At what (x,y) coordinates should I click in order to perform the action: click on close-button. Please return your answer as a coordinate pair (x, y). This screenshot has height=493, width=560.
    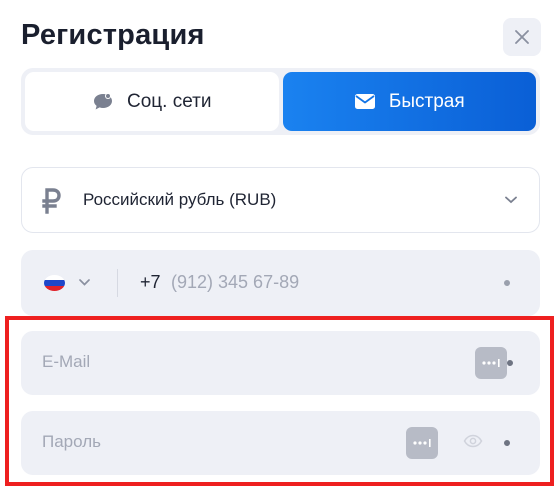
    Looking at the image, I should click on (522, 37).